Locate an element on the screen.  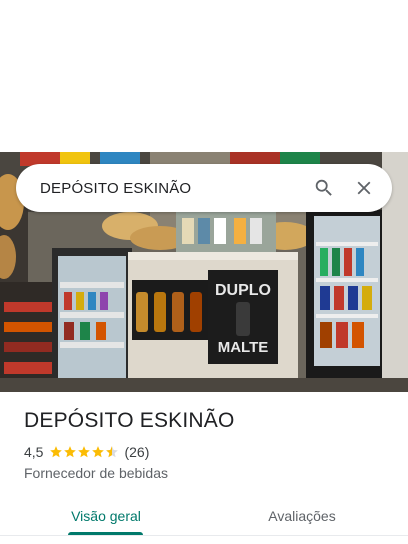
poster-text-1: DUPLO is located at coordinates (243, 290).